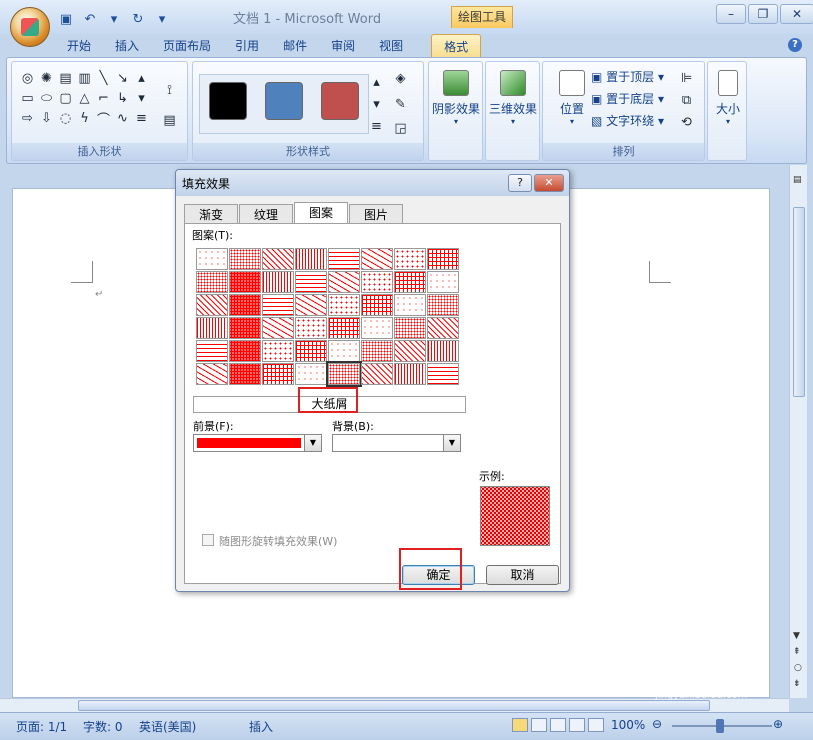 The width and height of the screenshot is (813, 740). What do you see at coordinates (84, 118) in the screenshot?
I see `lightning-shape-icon: ϟ` at bounding box center [84, 118].